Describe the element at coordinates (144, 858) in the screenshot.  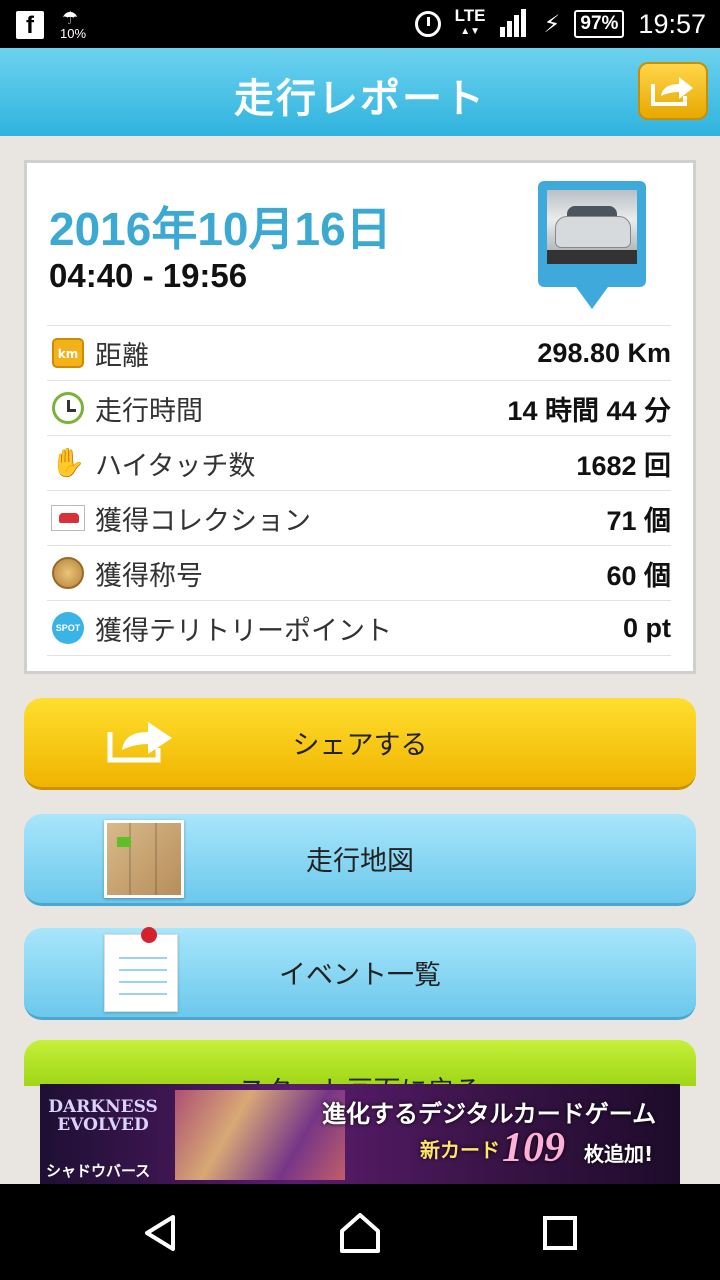
I see `map-icon` at that location.